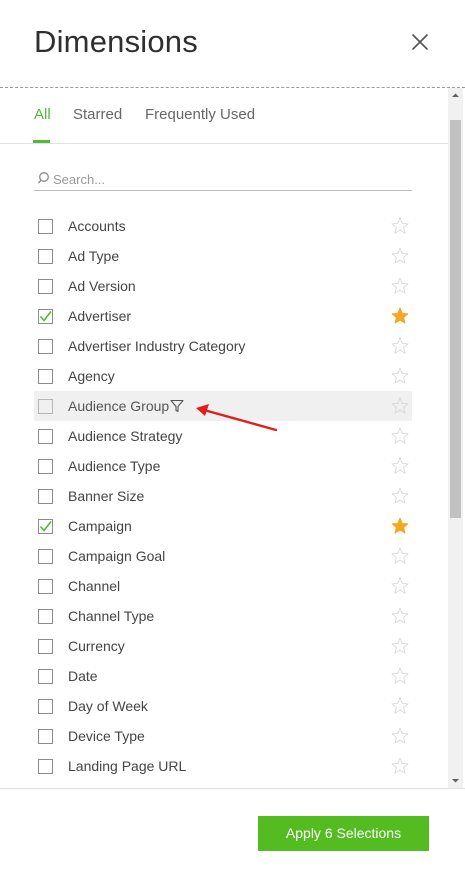 The height and width of the screenshot is (875, 465). I want to click on dimension-label: Device Type, so click(106, 736).